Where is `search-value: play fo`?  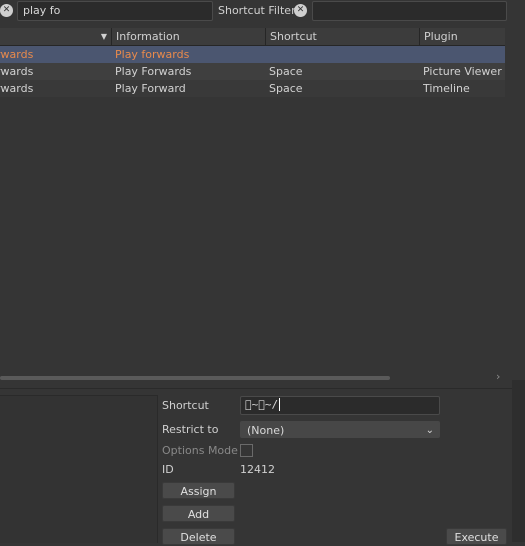
search-value: play fo is located at coordinates (42, 10).